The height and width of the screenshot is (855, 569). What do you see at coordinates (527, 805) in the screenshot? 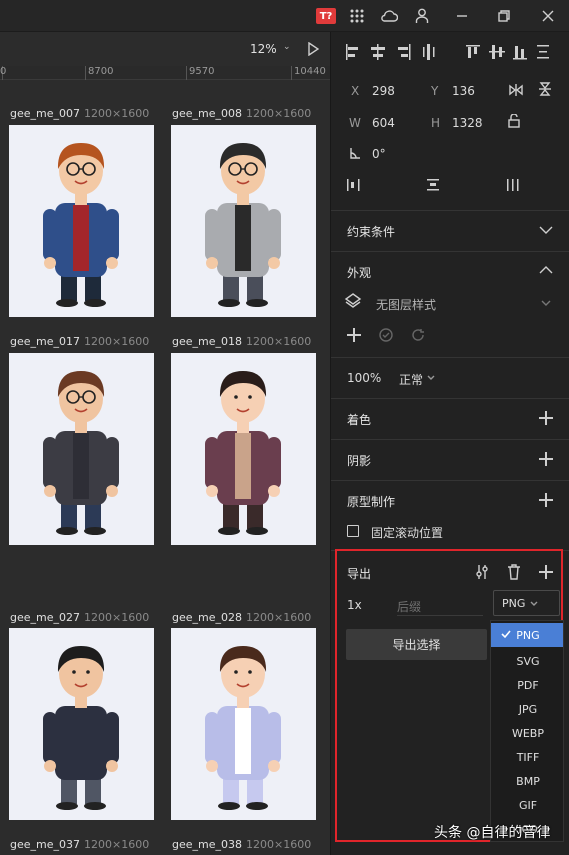
I see `format-option-gif: GIF` at bounding box center [527, 805].